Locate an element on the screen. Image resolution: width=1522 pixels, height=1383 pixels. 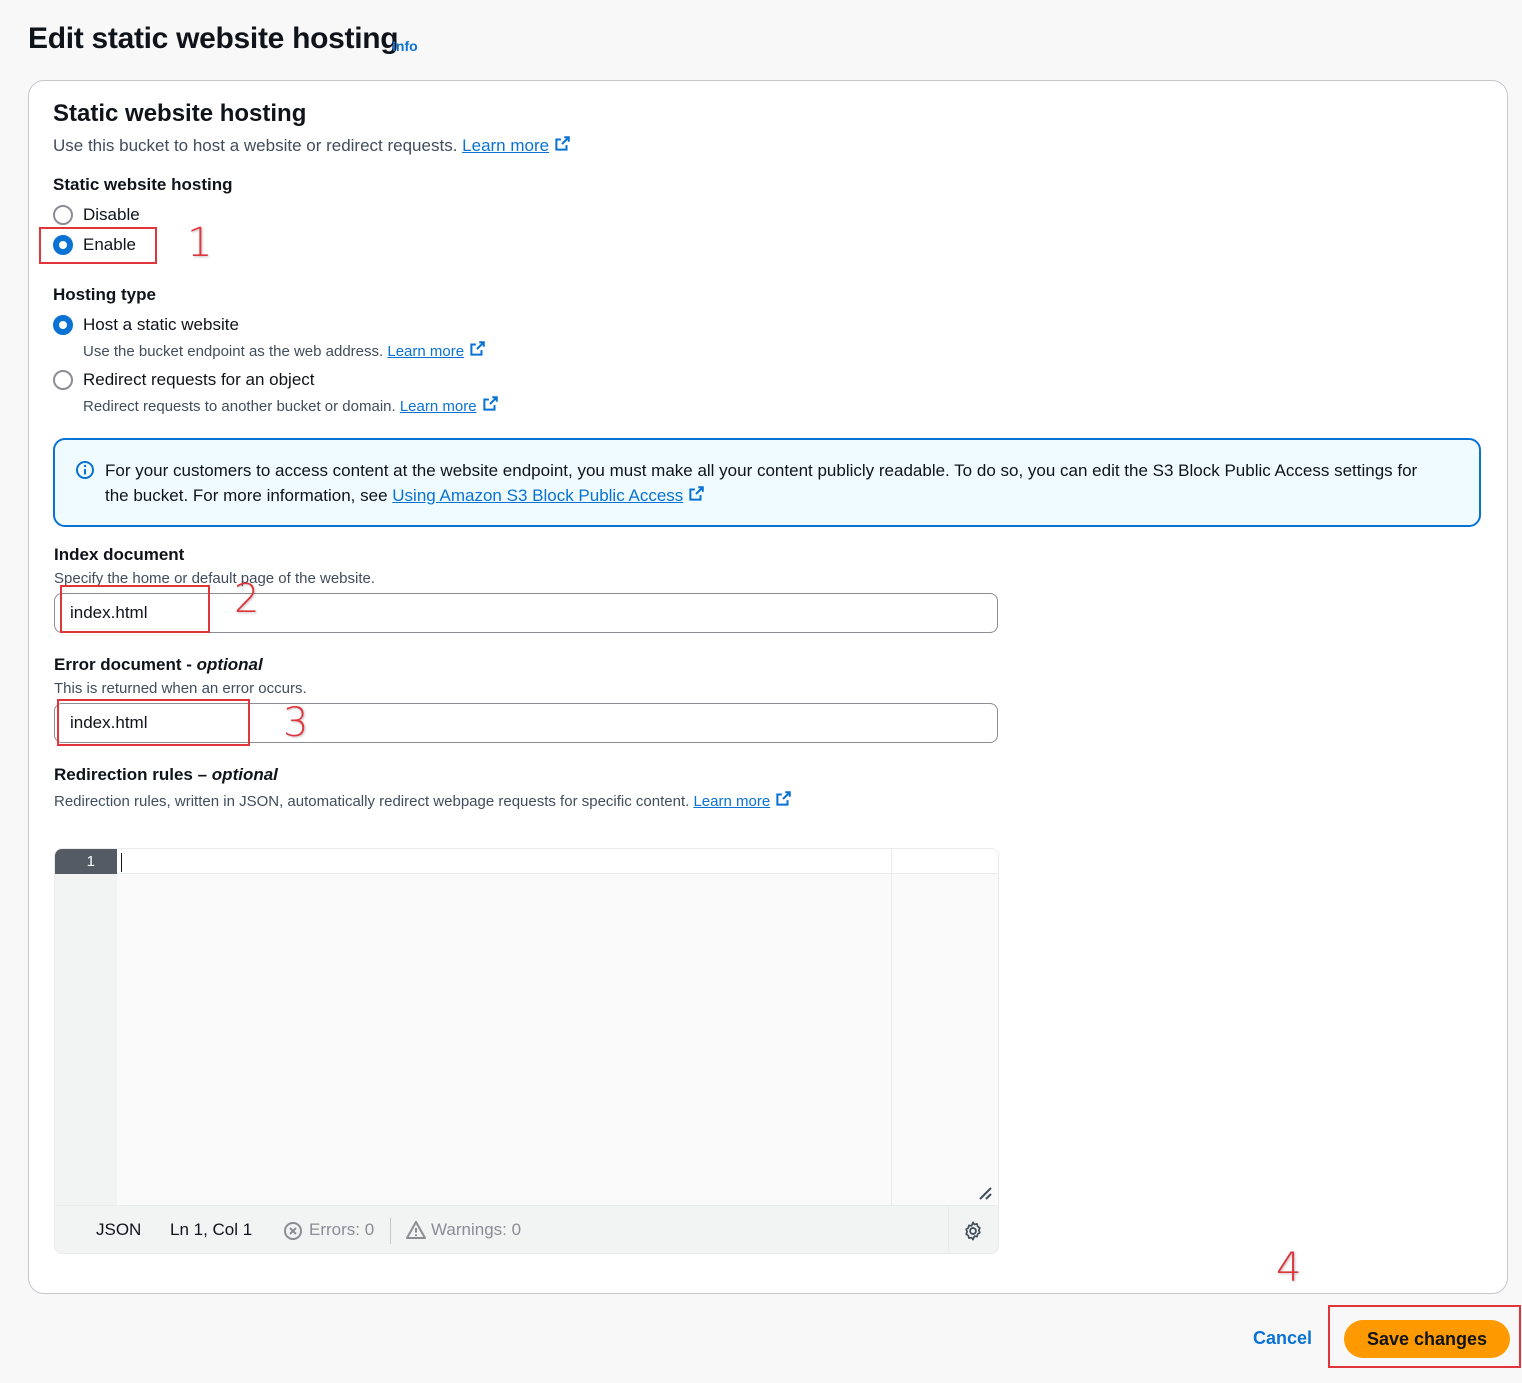
cursor-position: Ln 1, Col 1 is located at coordinates (211, 1229).